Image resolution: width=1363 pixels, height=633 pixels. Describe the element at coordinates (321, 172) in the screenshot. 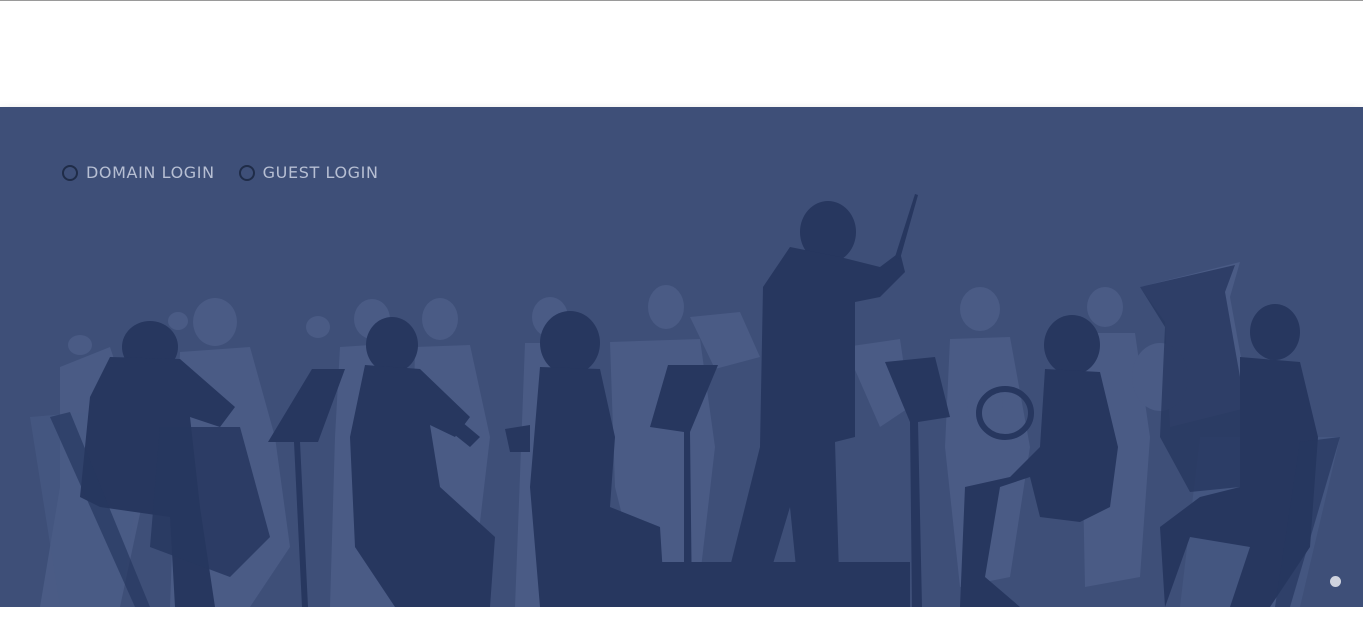

I see `guest-login-label: GUEST LOGIN` at that location.